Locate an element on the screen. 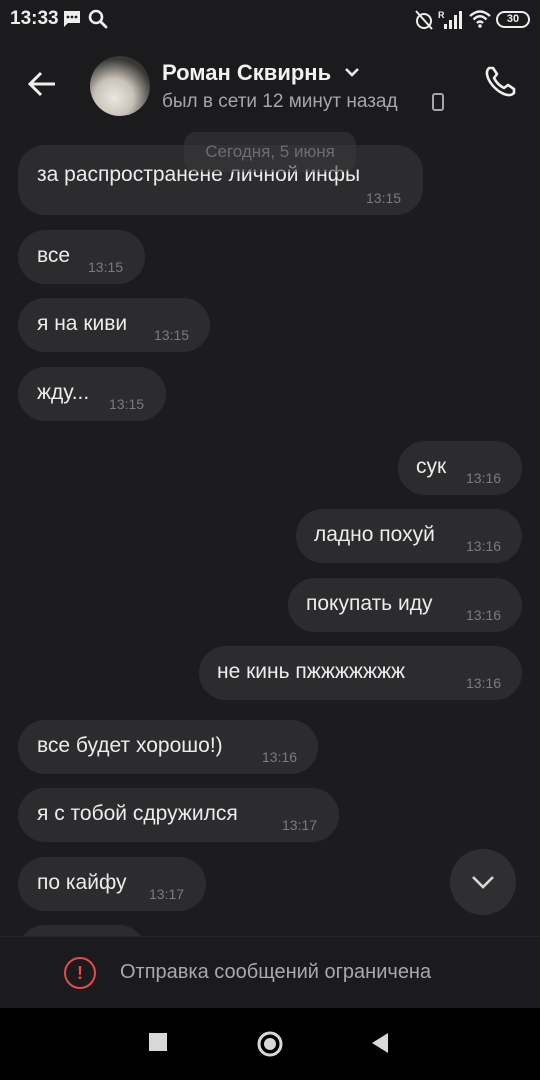 This screenshot has width=540, height=1080. message-text: все будет хорошо!) is located at coordinates (130, 745).